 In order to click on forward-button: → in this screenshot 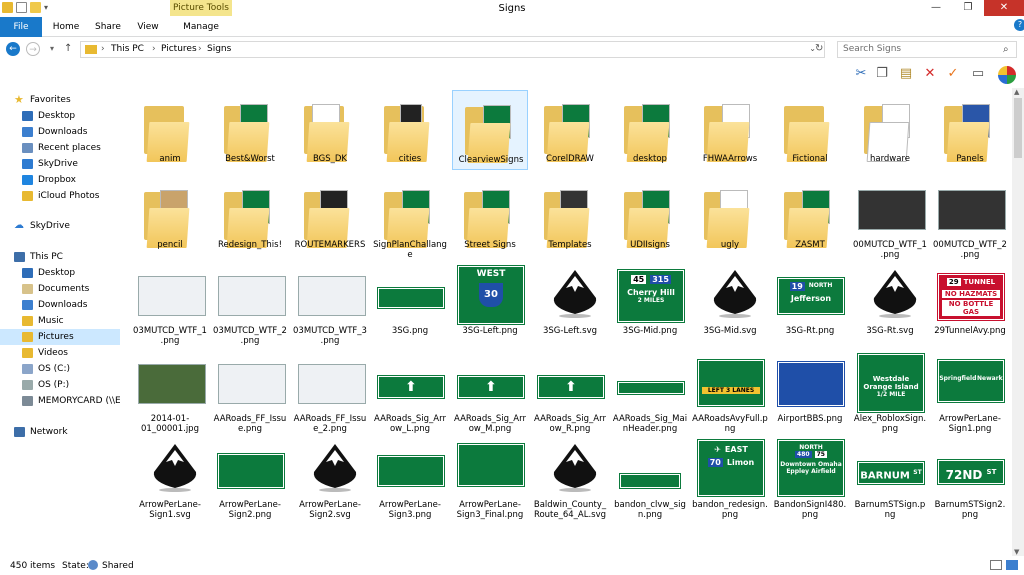, I will do `click(33, 49)`.